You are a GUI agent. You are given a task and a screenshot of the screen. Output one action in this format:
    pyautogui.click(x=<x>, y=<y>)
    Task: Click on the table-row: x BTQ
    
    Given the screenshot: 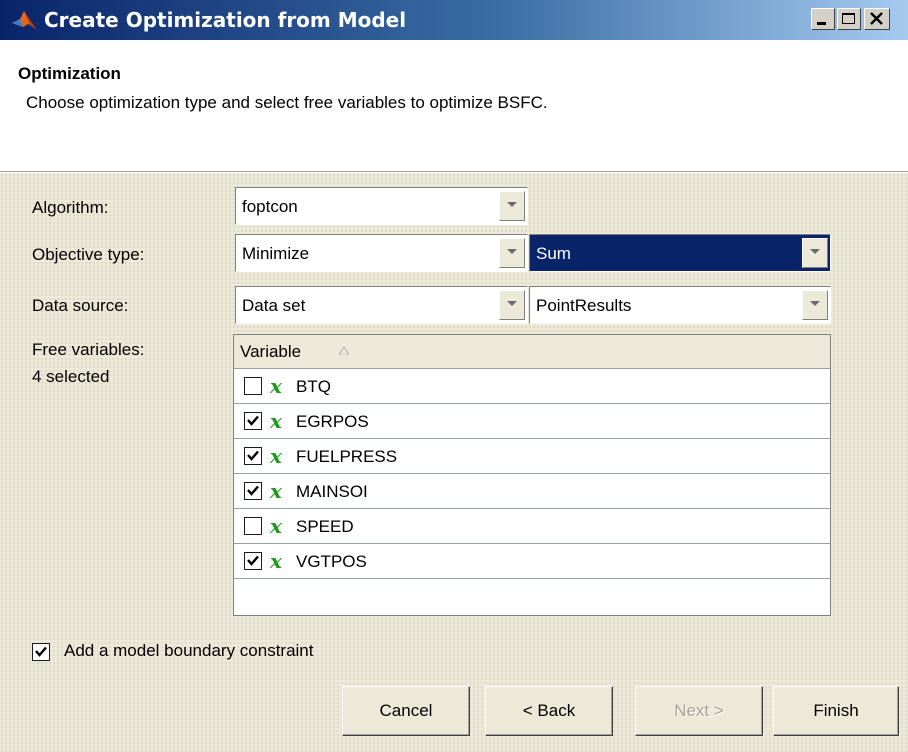 What is the action you would take?
    pyautogui.click(x=532, y=386)
    